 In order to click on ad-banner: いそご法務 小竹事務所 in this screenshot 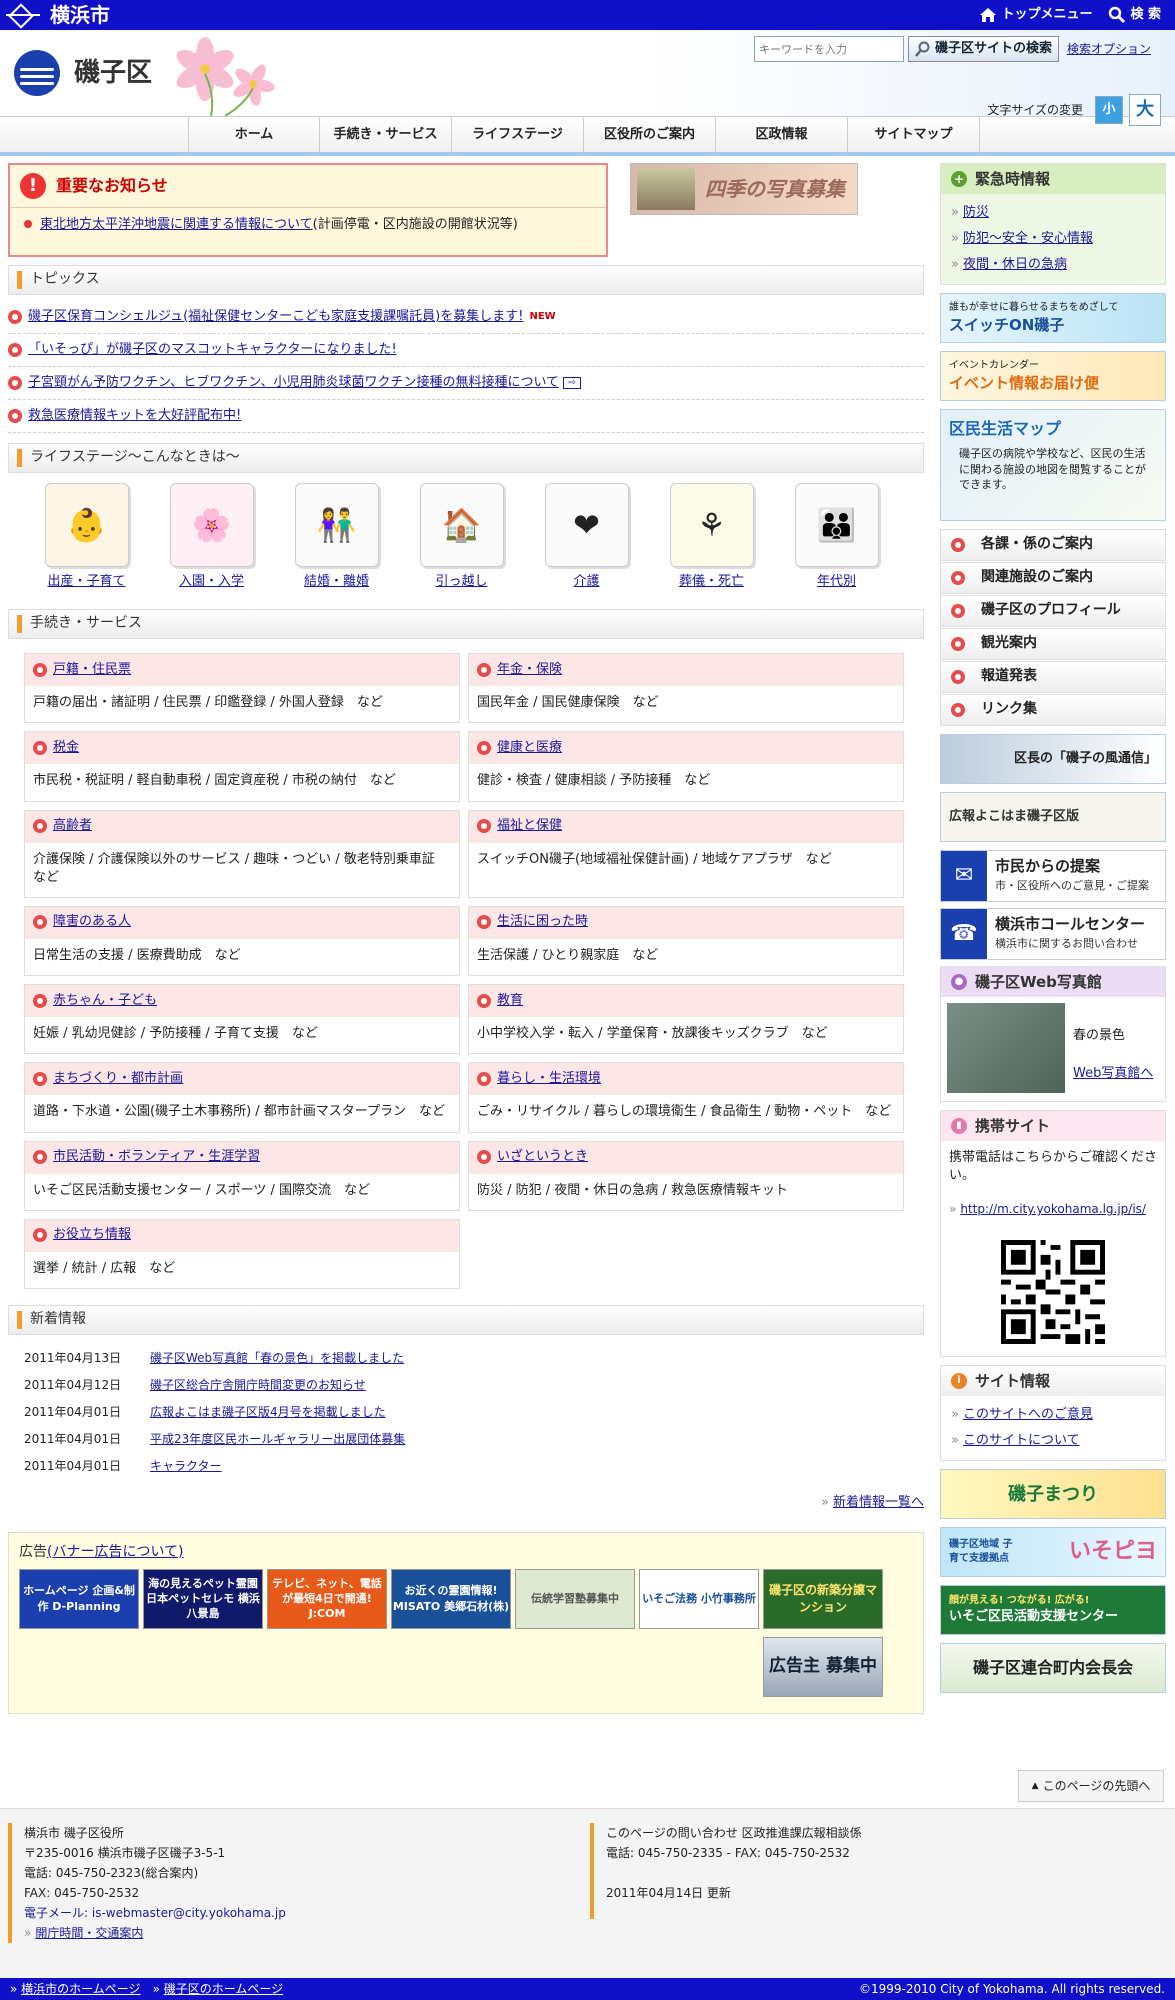, I will do `click(699, 1598)`.